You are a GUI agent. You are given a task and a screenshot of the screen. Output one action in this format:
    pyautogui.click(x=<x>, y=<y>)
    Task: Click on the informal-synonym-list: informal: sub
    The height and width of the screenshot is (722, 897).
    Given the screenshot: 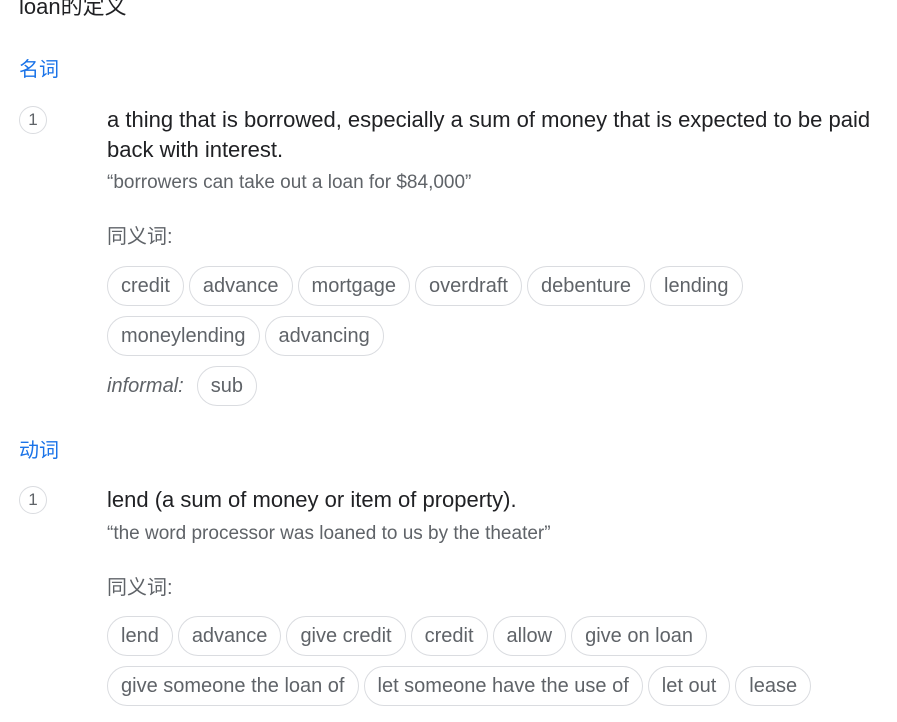 What is the action you would take?
    pyautogui.click(x=497, y=386)
    